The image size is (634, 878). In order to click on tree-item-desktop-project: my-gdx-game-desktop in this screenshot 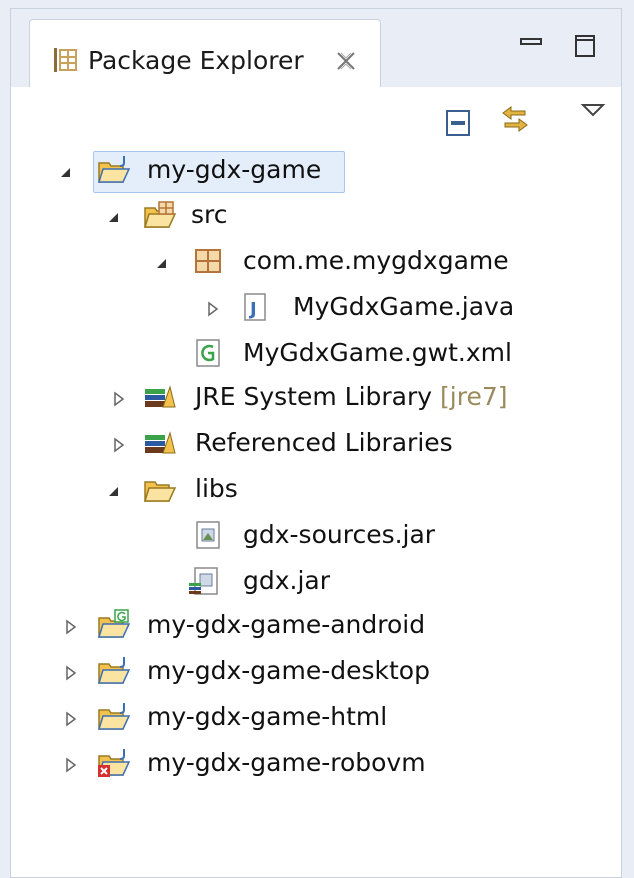, I will do `click(316, 672)`.